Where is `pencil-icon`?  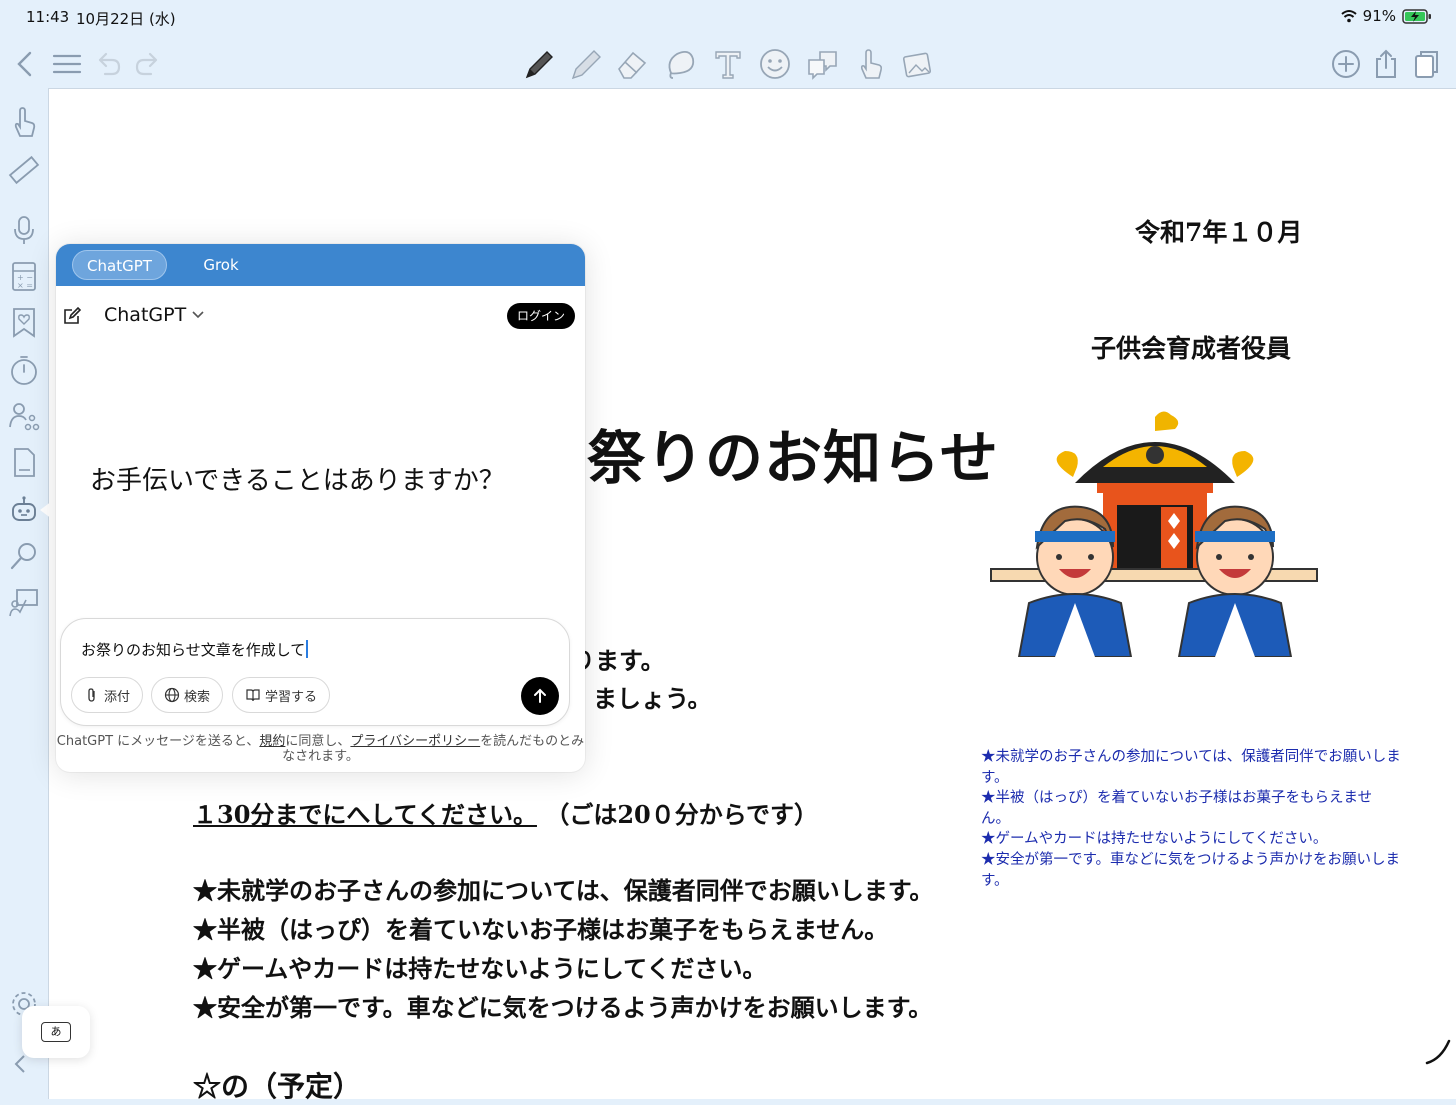 pencil-icon is located at coordinates (586, 65).